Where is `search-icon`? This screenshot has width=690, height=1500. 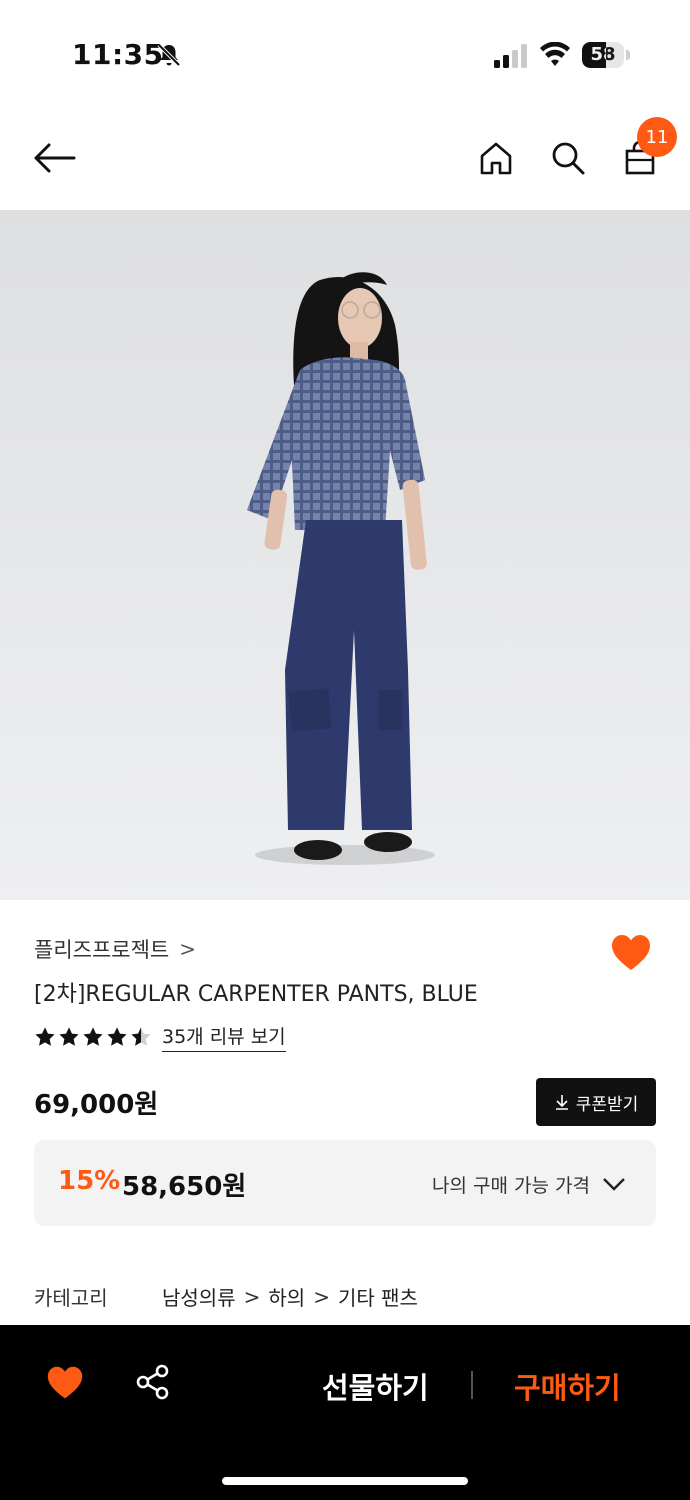 search-icon is located at coordinates (568, 158).